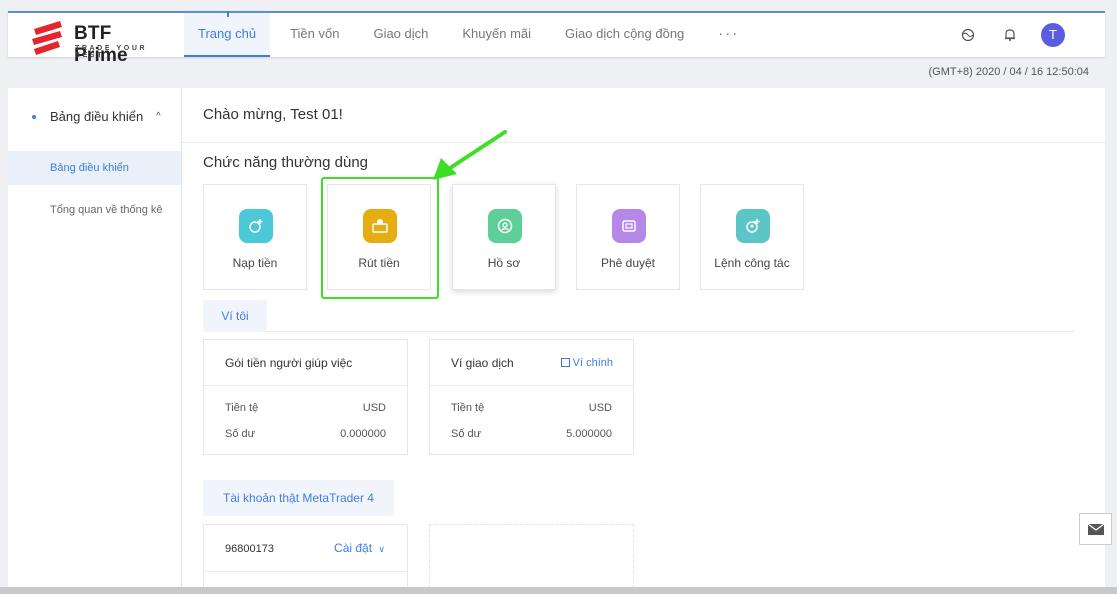  I want to click on chevron-up-icon: ^, so click(158, 116).